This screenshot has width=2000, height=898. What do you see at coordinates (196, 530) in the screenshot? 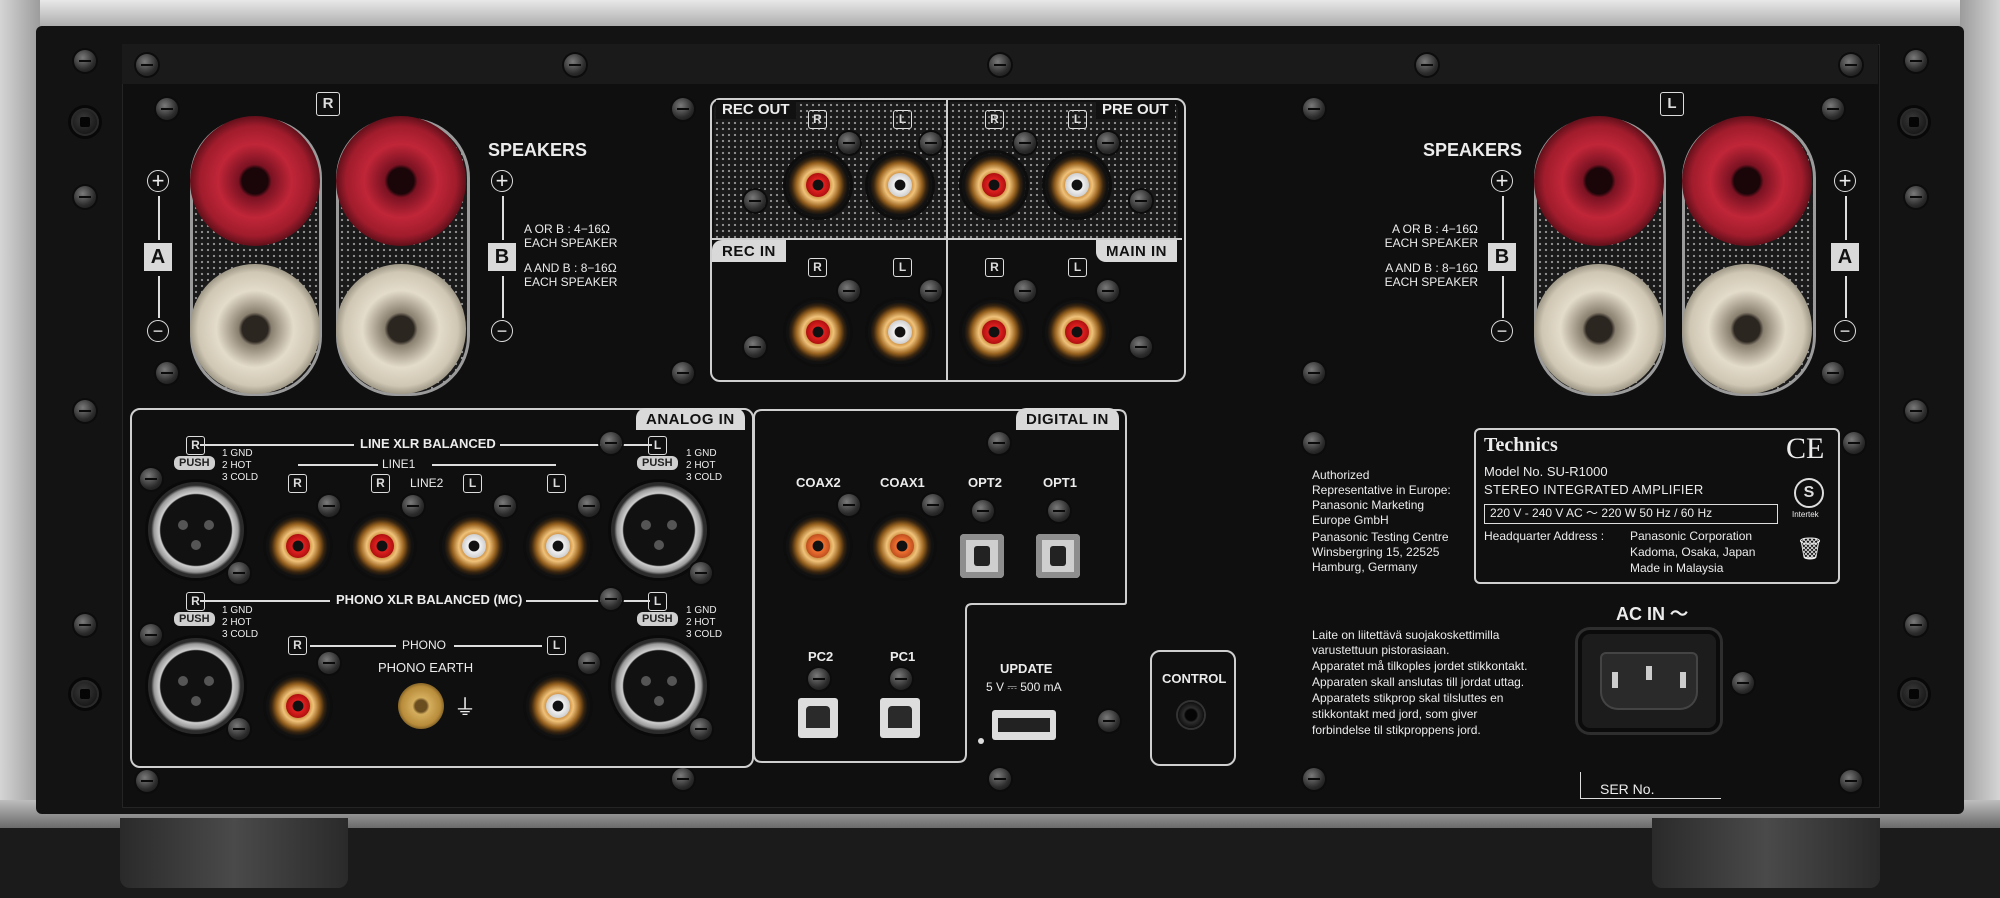
I see `line-xlr-r-jack` at bounding box center [196, 530].